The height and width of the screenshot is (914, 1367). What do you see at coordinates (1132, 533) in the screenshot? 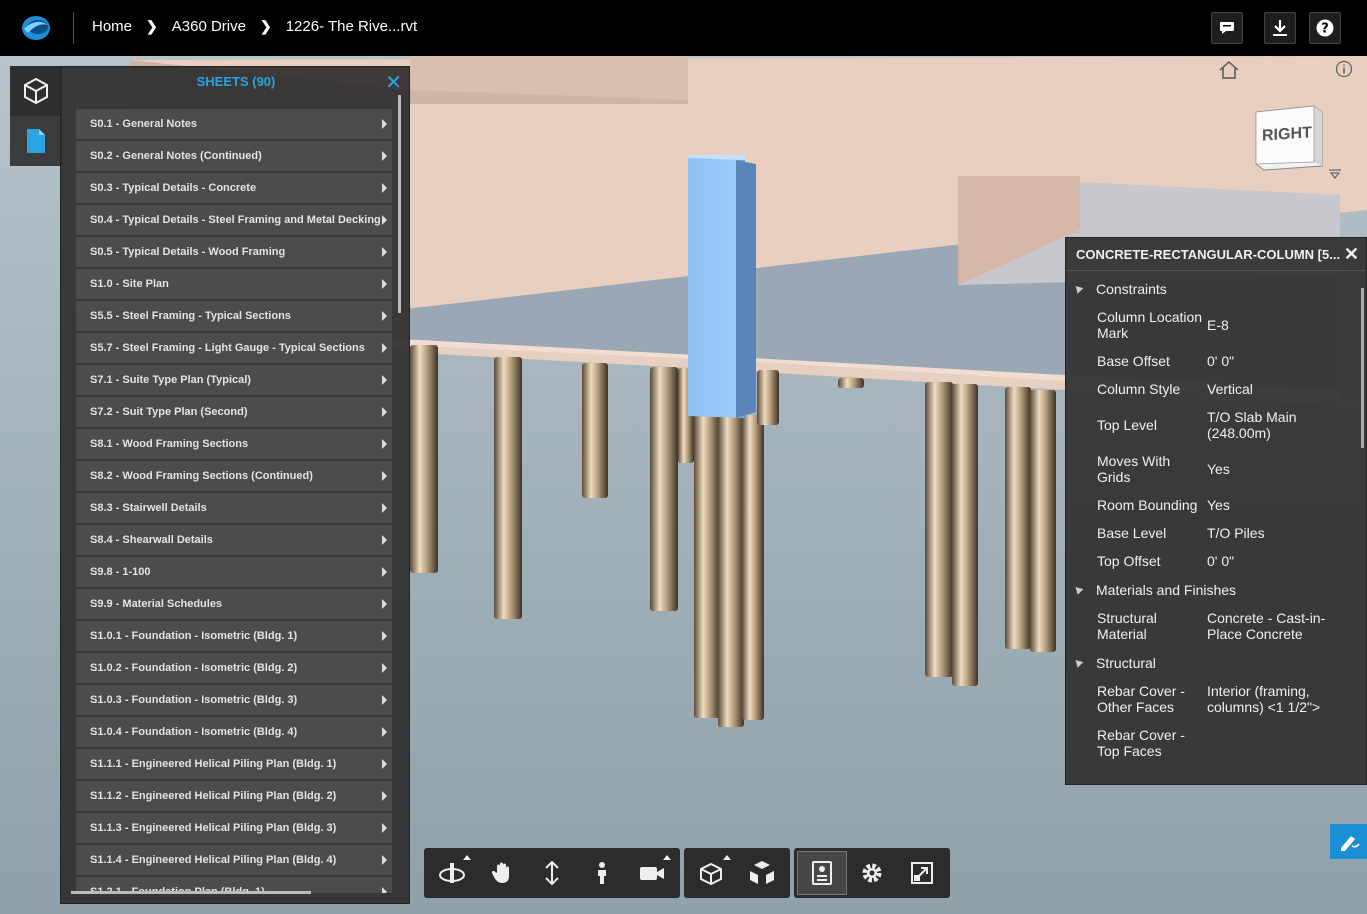
I see `property-key: Base Level` at bounding box center [1132, 533].